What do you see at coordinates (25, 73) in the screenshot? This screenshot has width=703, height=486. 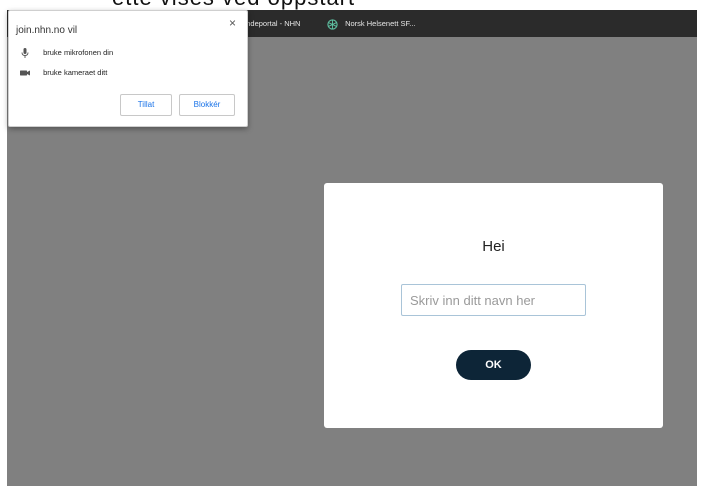 I see `camera-icon` at bounding box center [25, 73].